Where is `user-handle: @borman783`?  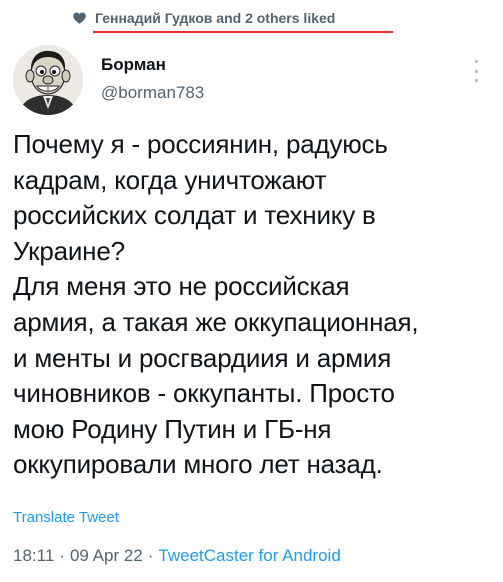 user-handle: @borman783 is located at coordinates (152, 93).